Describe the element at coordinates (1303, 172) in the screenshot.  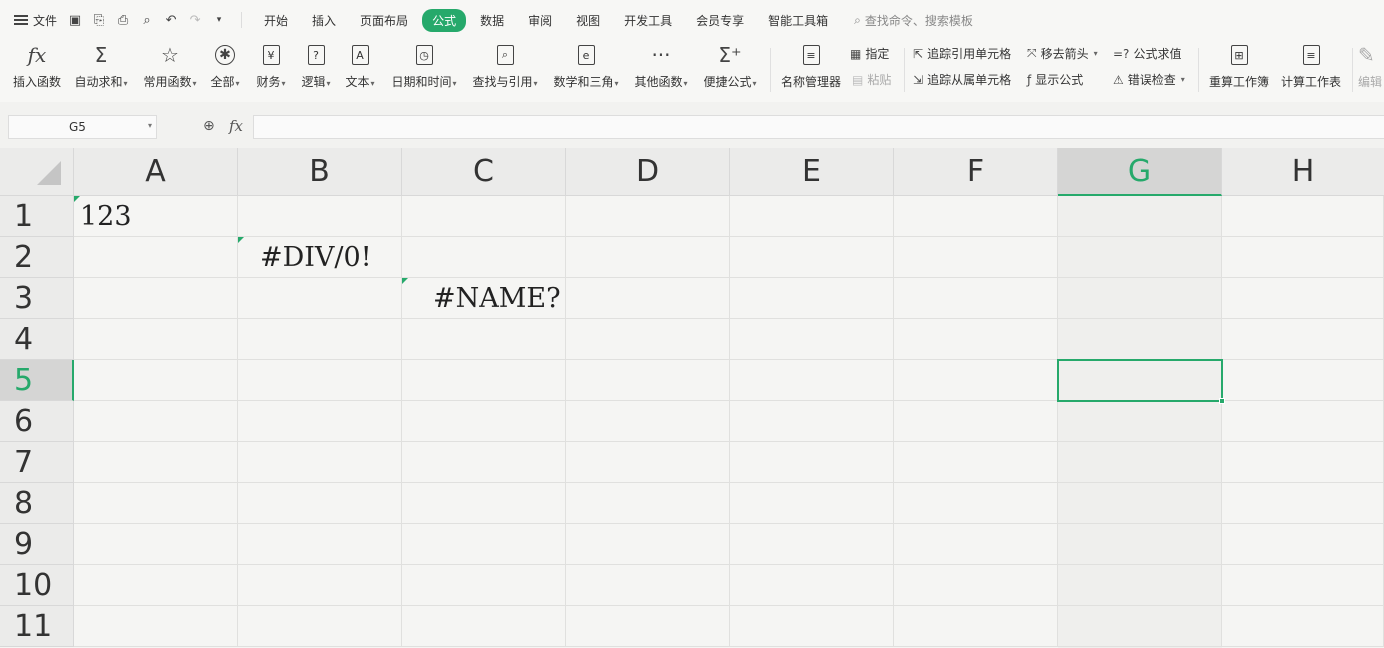
I see `column-header-h: H` at that location.